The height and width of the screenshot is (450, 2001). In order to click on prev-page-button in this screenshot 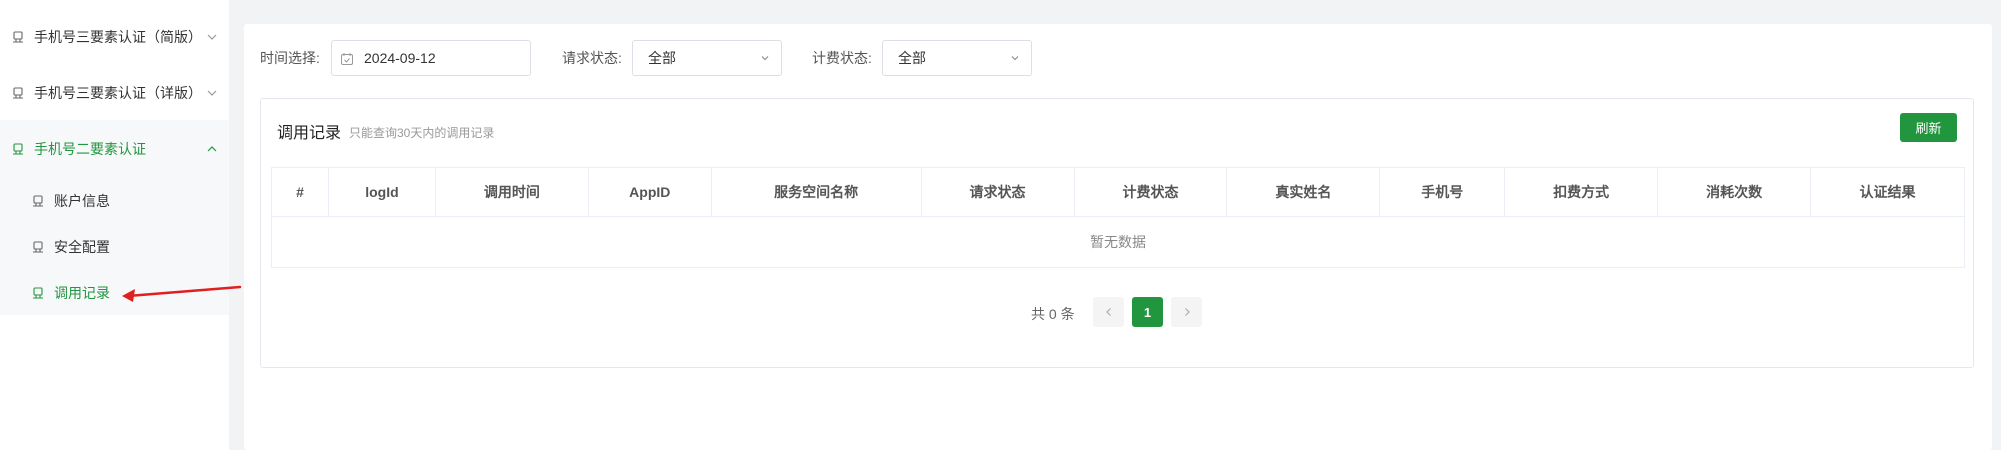, I will do `click(1108, 312)`.